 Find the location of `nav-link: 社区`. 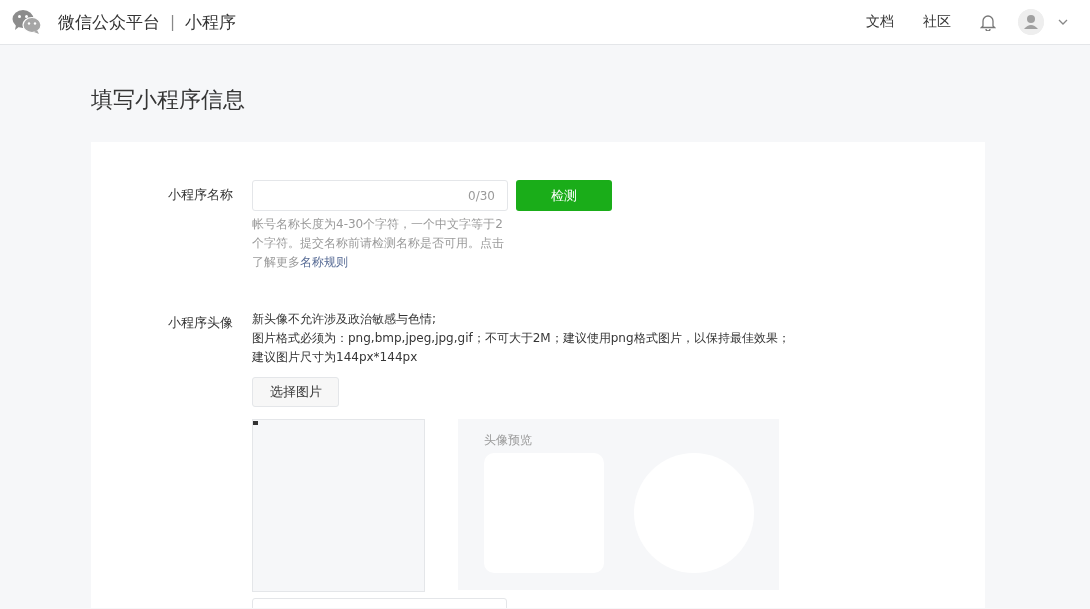

nav-link: 社区 is located at coordinates (937, 22).